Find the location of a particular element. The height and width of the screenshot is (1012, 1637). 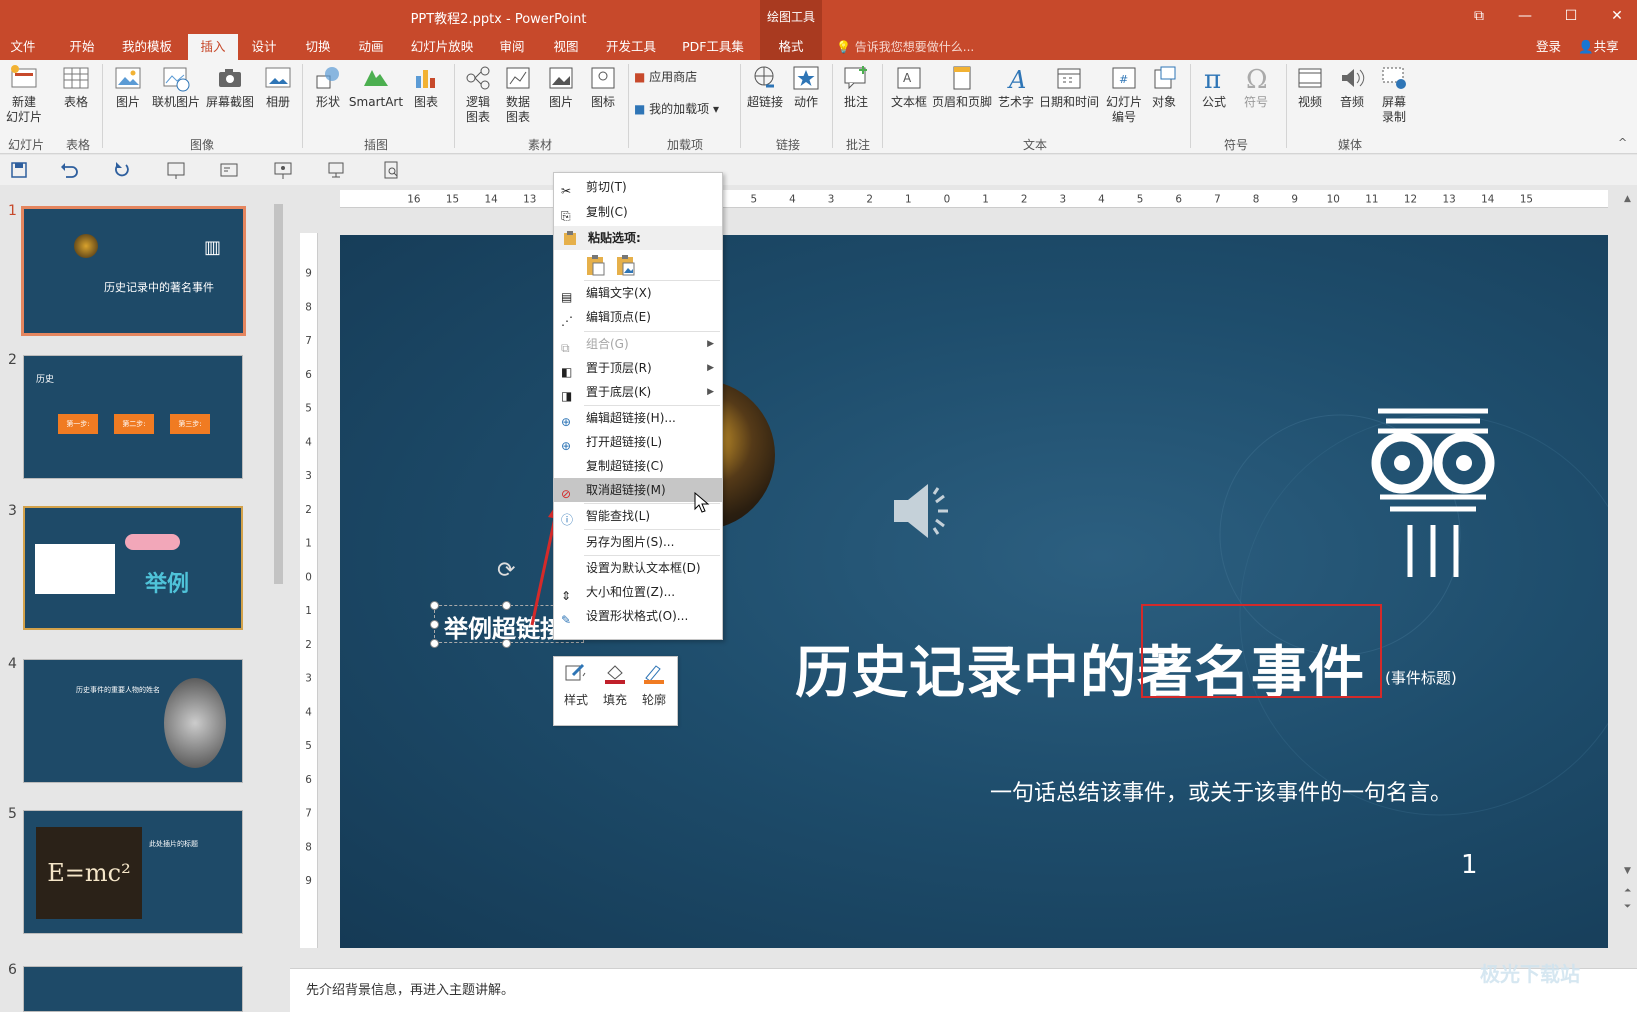

tab-design: 设计 is located at coordinates (264, 47).